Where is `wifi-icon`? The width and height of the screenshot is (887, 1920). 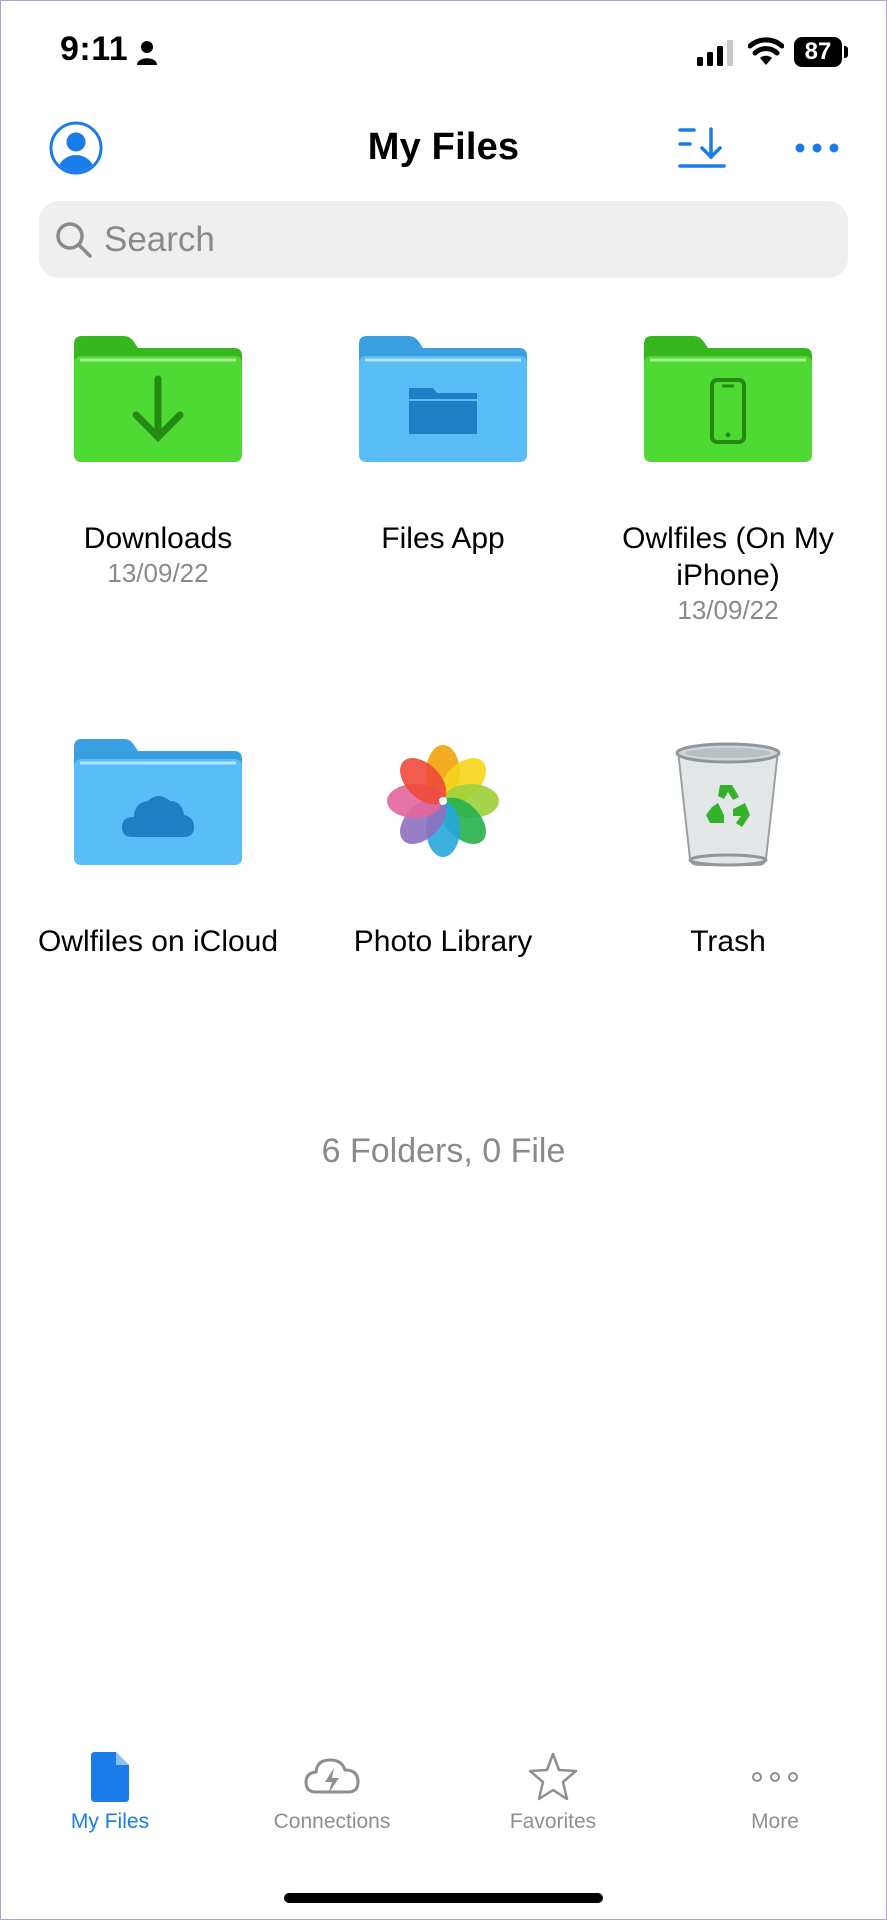
wifi-icon is located at coordinates (766, 51).